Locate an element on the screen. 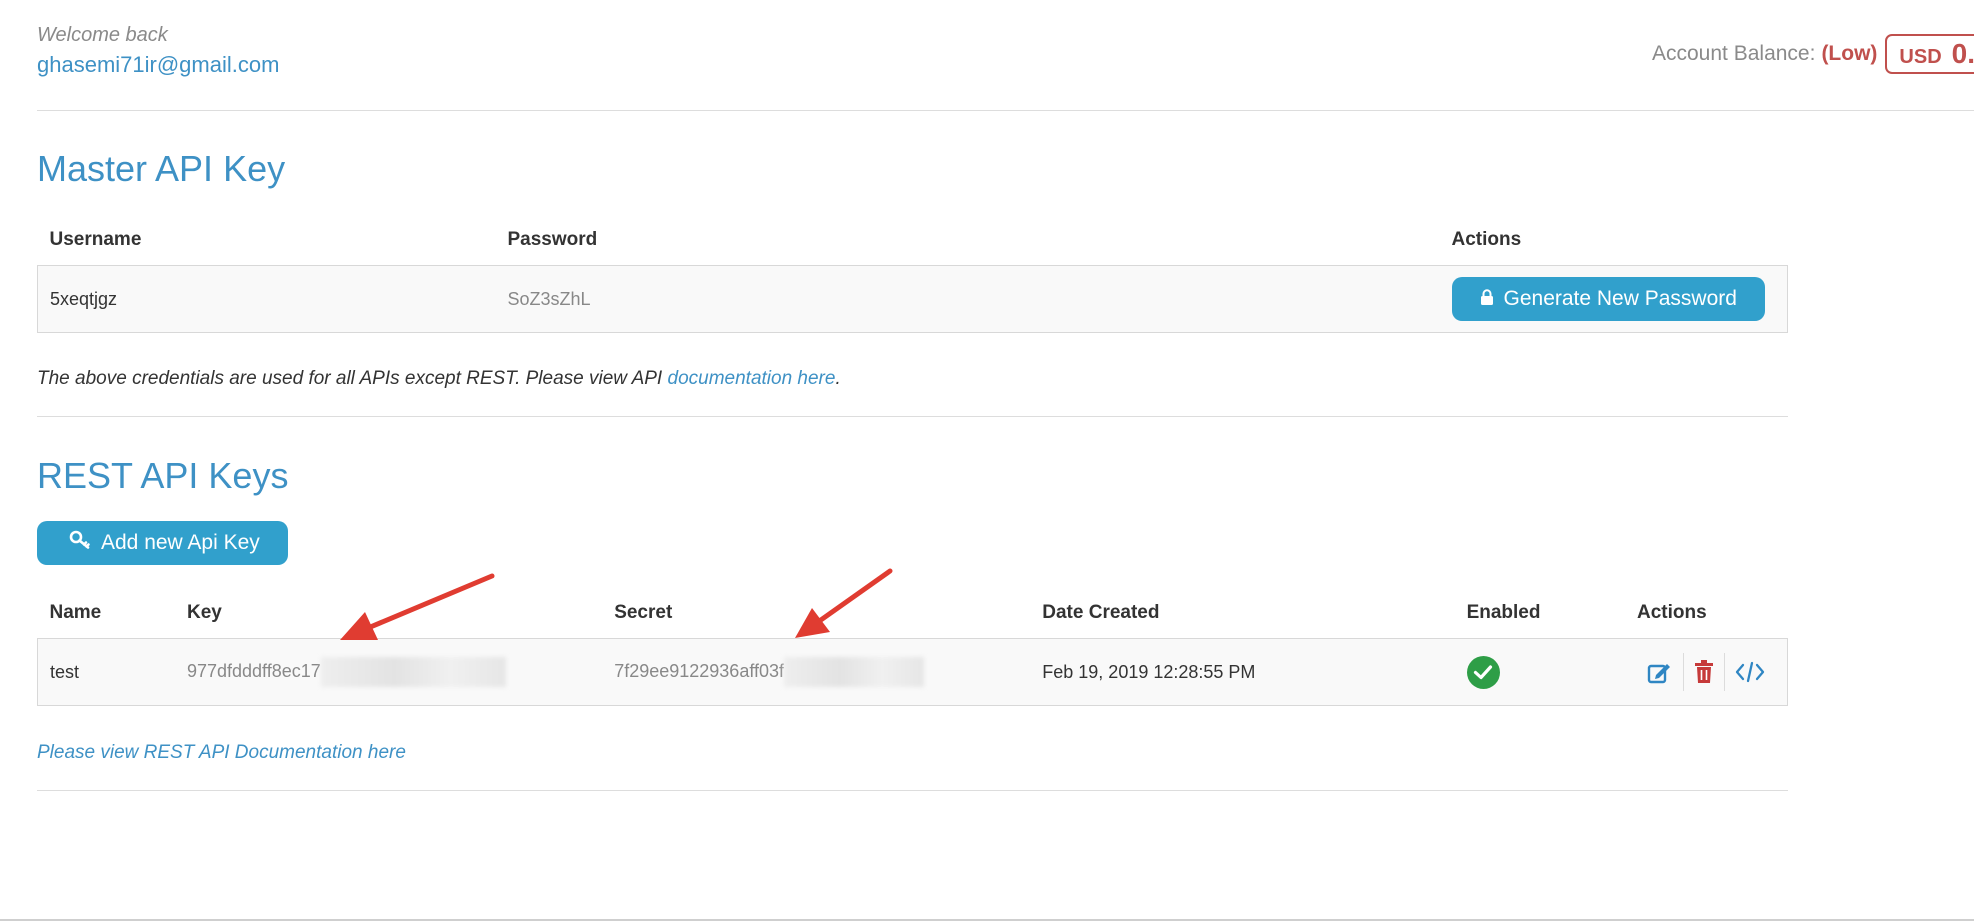  generate-new-password-button: Generate New Password is located at coordinates (1608, 299).